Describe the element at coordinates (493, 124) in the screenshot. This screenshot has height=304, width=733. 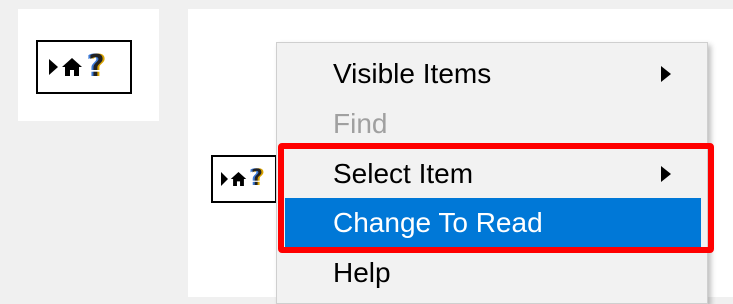
I see `menu-item-find: Find` at that location.